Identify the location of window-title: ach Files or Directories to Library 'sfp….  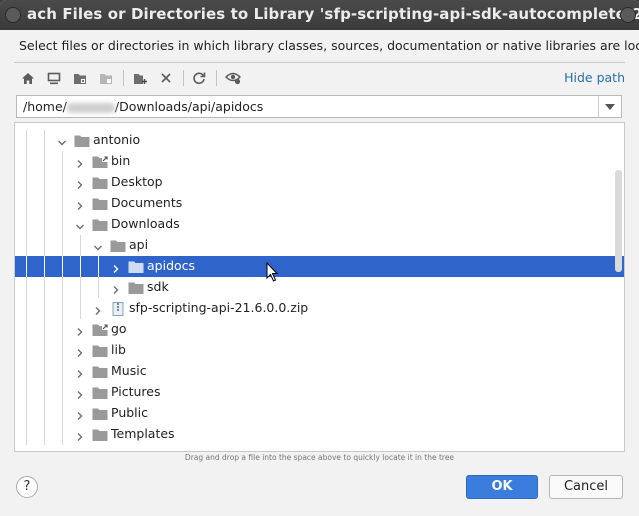
(333, 14).